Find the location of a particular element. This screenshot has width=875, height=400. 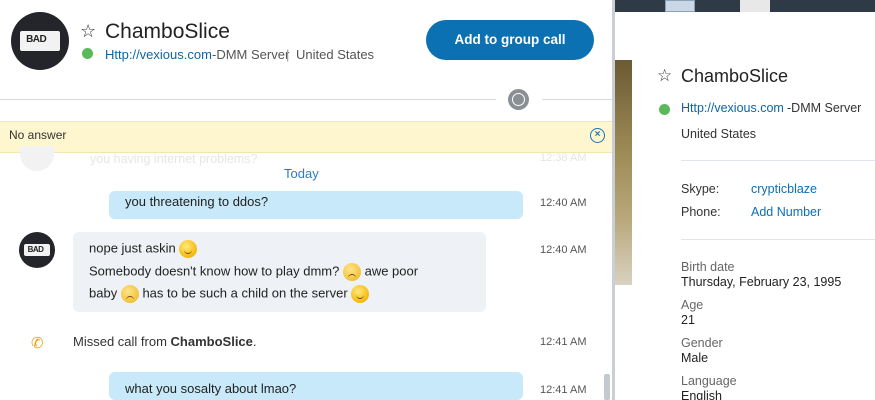

faded-timestamp: 12:38 AM is located at coordinates (563, 158).